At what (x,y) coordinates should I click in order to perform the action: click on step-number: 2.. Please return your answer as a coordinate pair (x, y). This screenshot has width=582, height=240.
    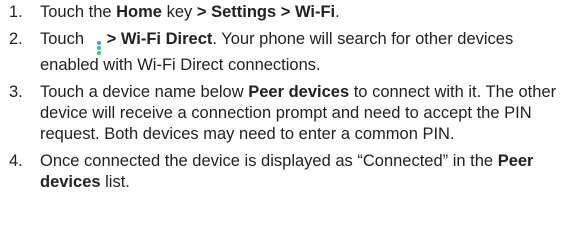
    Looking at the image, I should click on (16, 39).